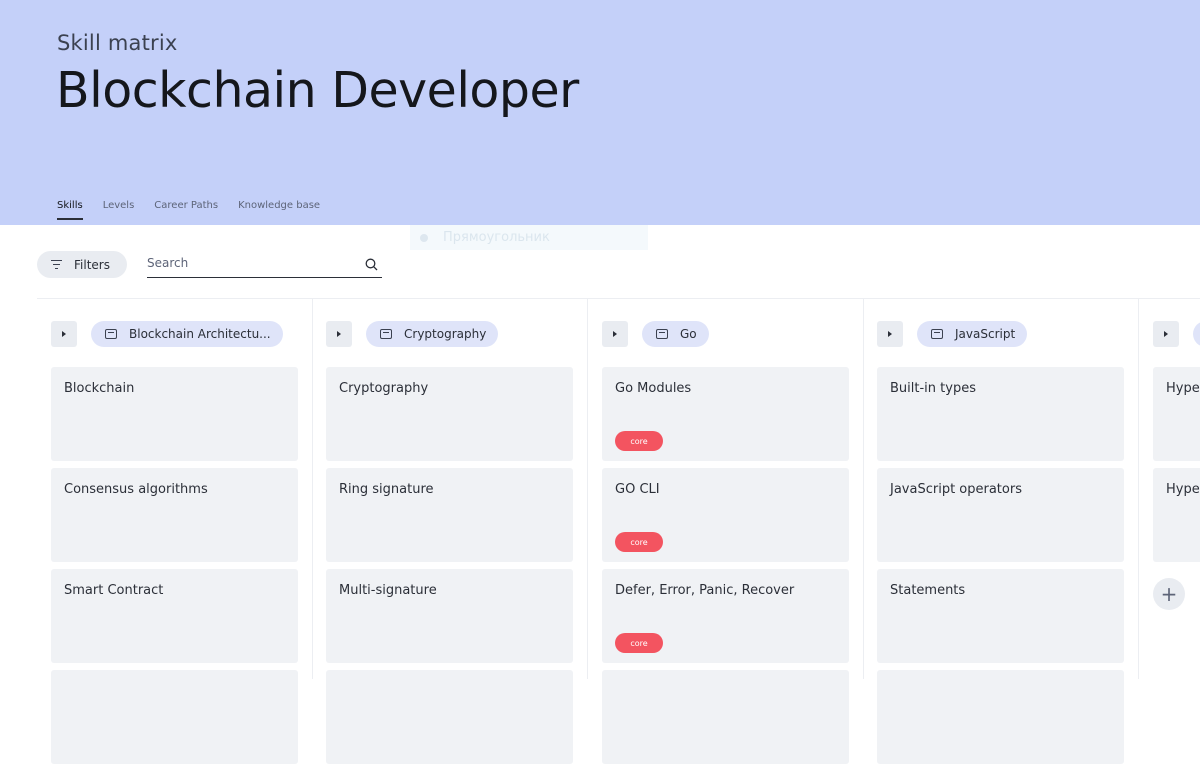  I want to click on category-chip, so click(1196, 334).